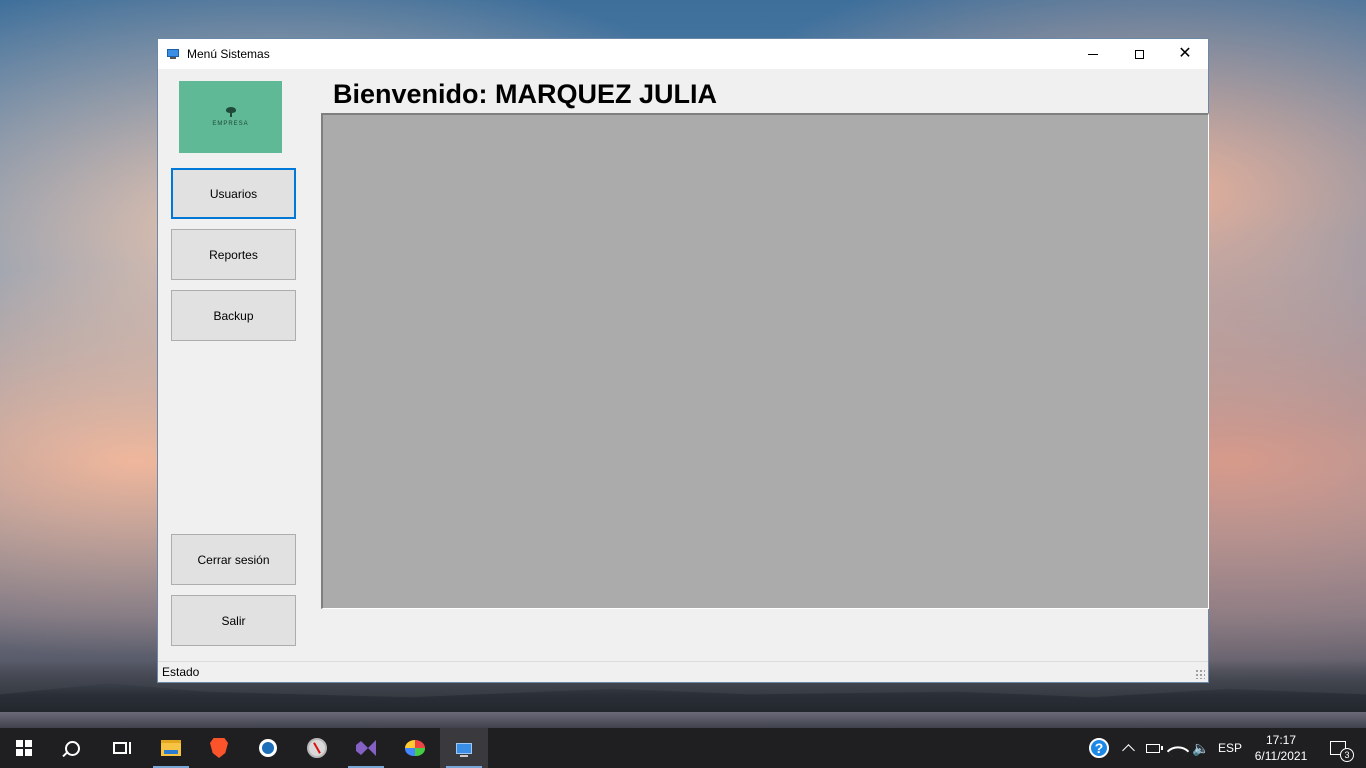 The width and height of the screenshot is (1366, 768). I want to click on paint-palette-icon, so click(415, 748).